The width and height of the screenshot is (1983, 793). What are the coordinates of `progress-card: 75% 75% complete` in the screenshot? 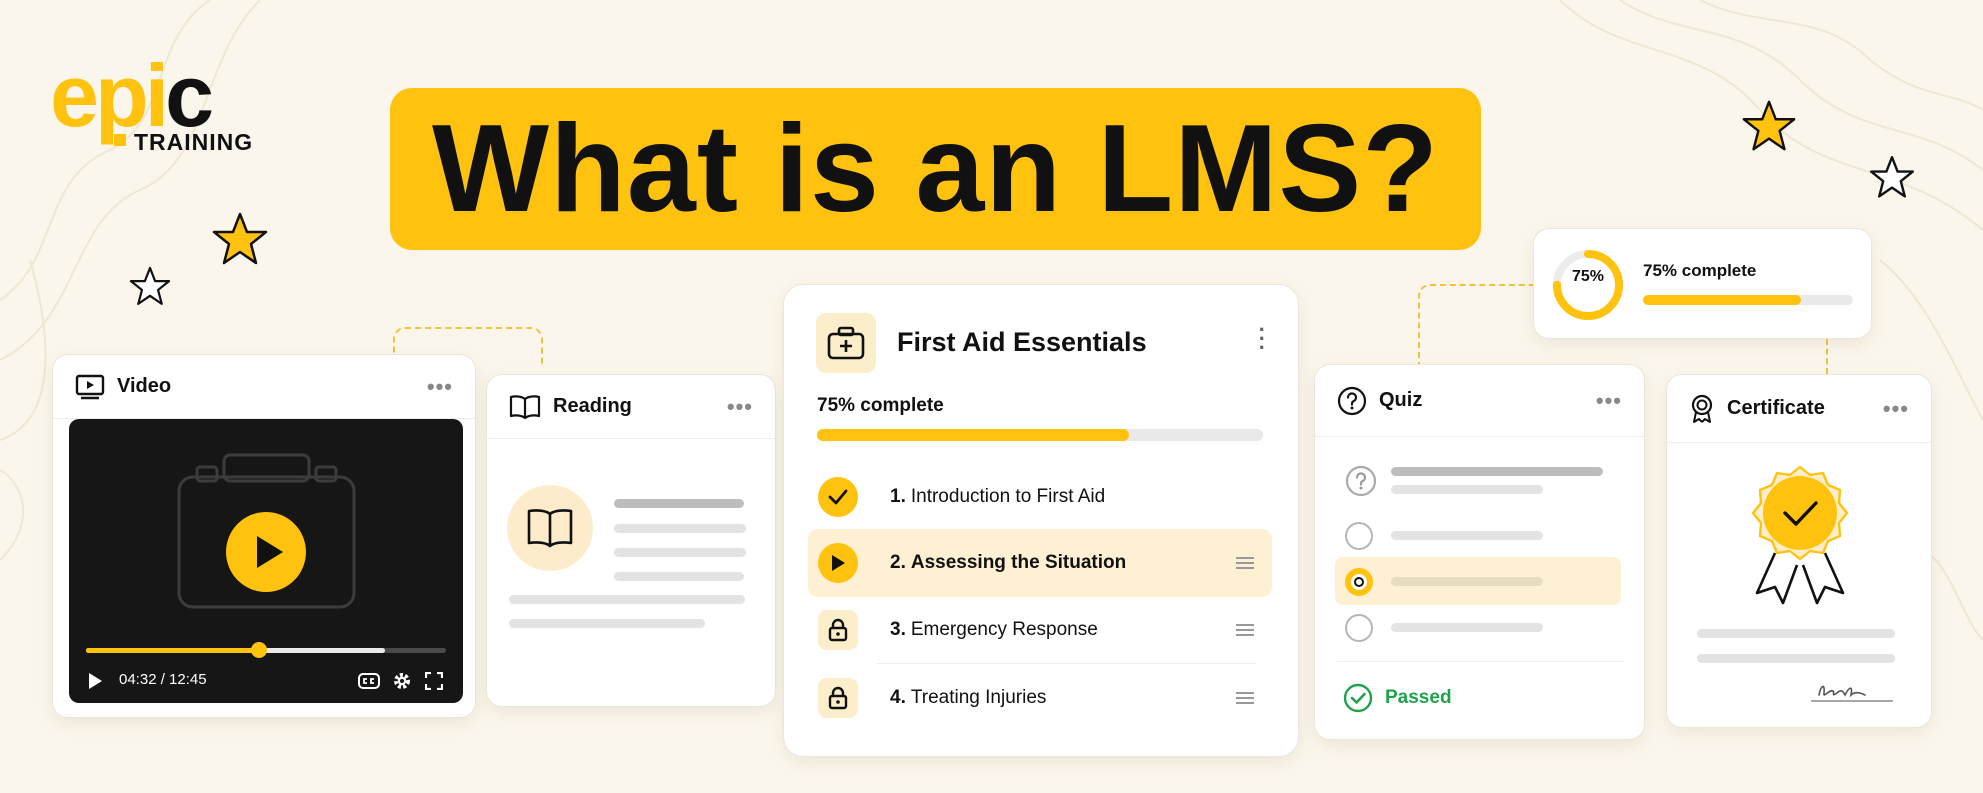 It's located at (1702, 283).